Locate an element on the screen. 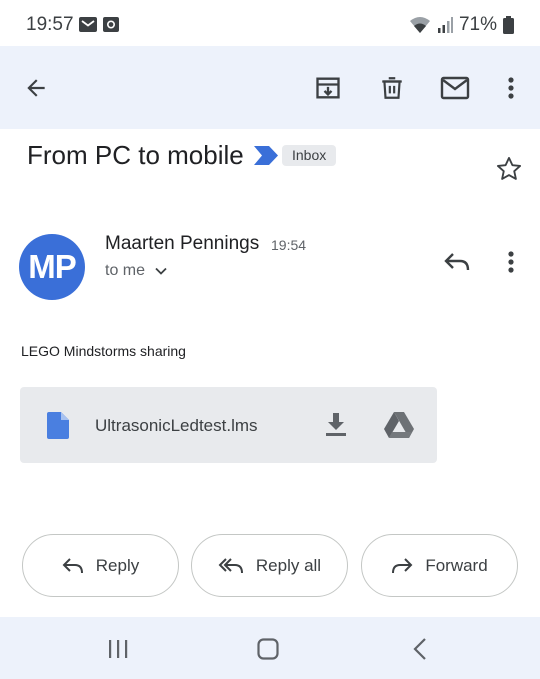  message-more-button is located at coordinates (511, 262).